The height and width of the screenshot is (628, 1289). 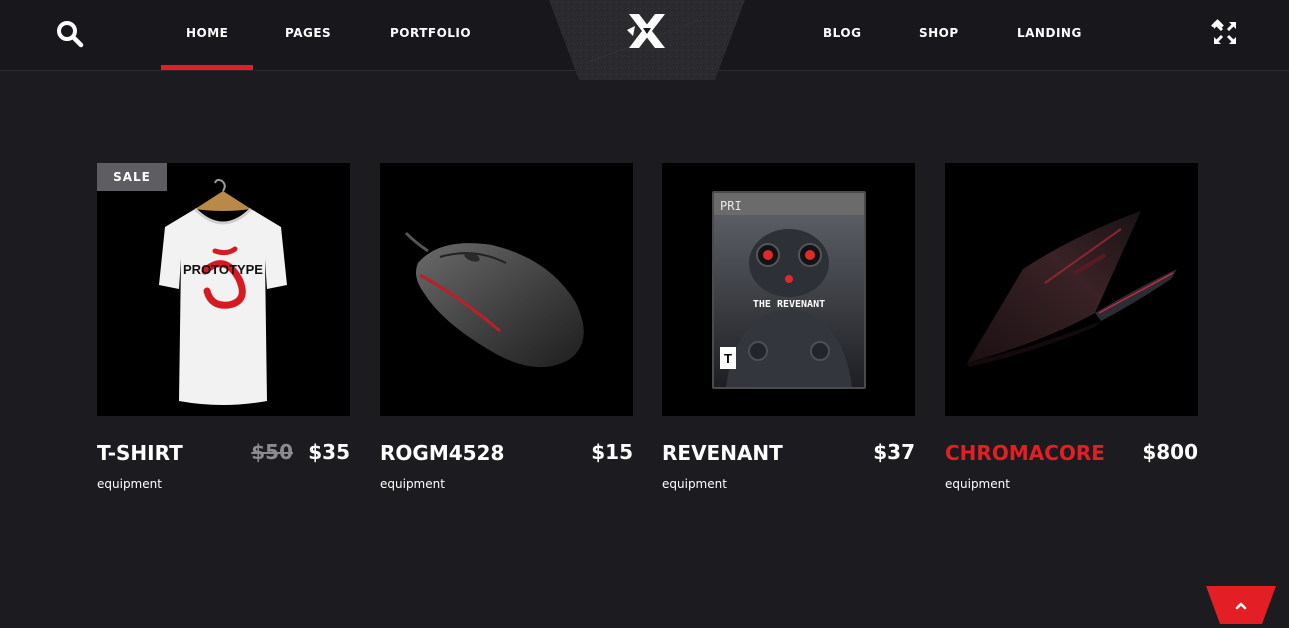 I want to click on site-header: HOME PAGES PORTFOLIO BLOG SHOP LANDING, so click(x=644, y=40).